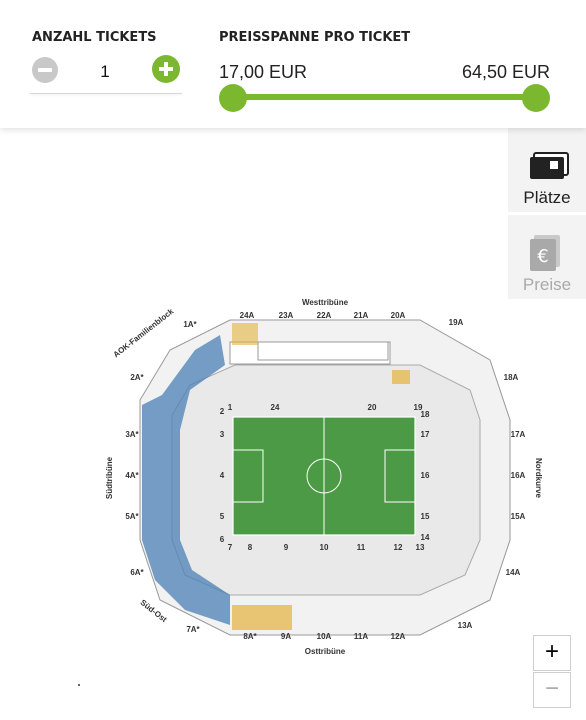 The image size is (586, 720). I want to click on block-label: 11A, so click(361, 636).